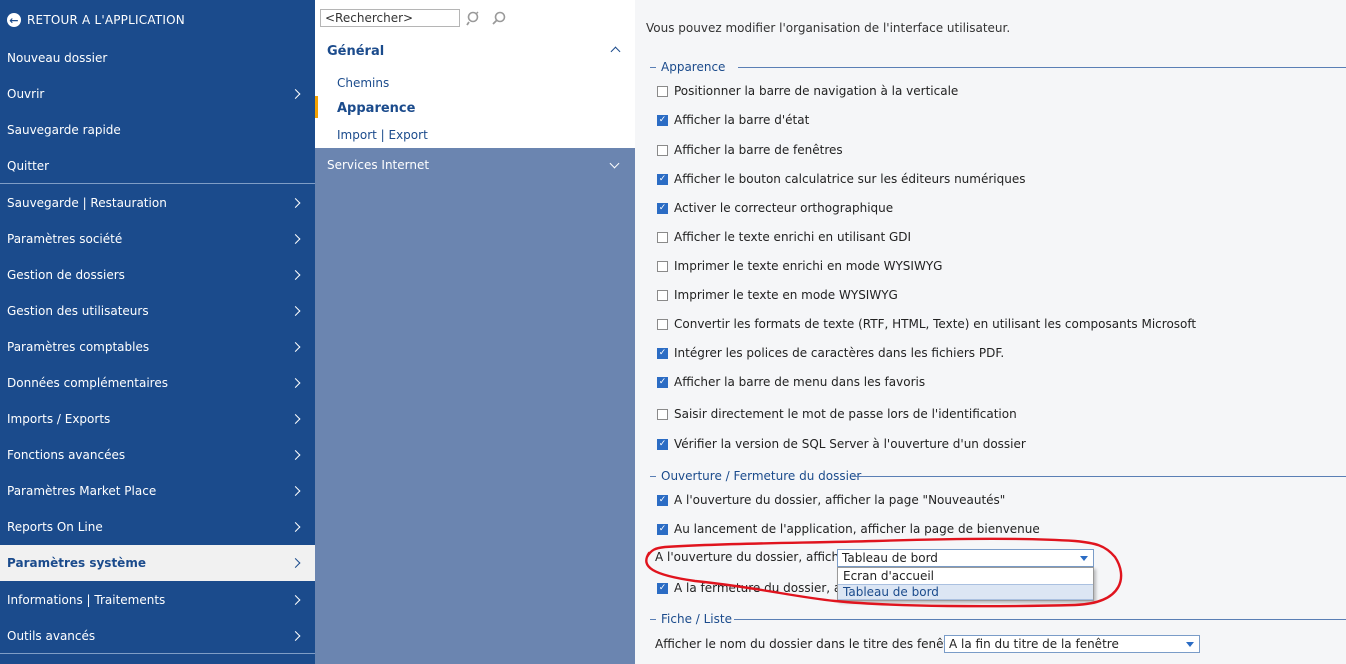 The height and width of the screenshot is (664, 1346). Describe the element at coordinates (157, 183) in the screenshot. I see `menu-divider` at that location.